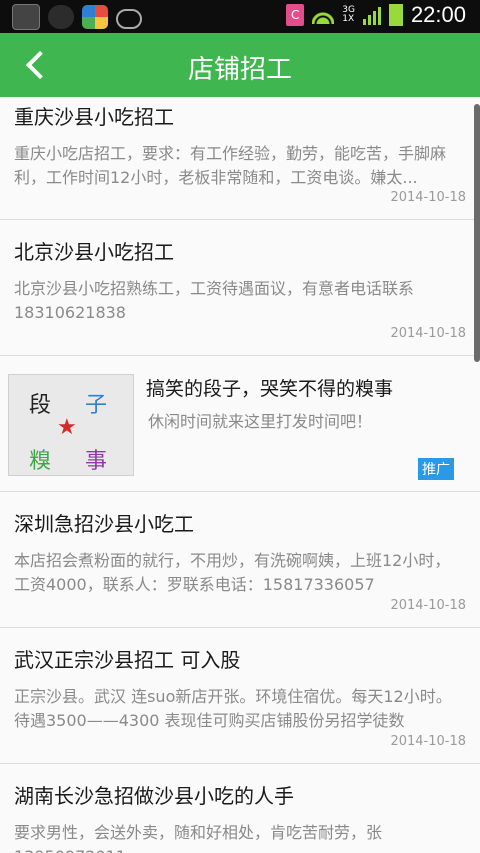  I want to click on item-desc: 北京沙县小吃招熟练工，工资待遇面议，有意者电话联系18310621838, so click(214, 300).